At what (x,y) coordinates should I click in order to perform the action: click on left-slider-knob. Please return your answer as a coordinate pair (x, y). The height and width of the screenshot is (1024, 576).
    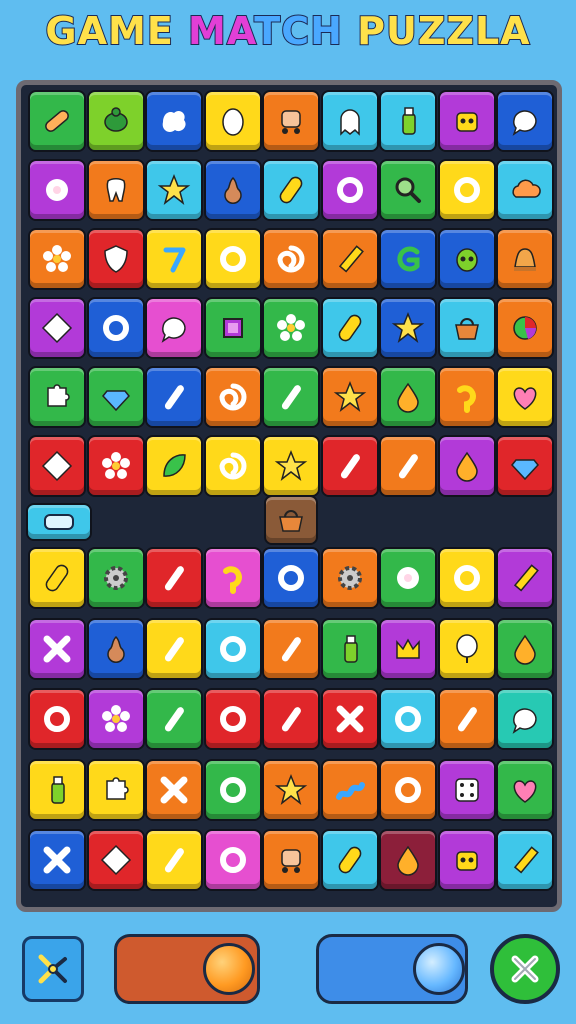
    Looking at the image, I should click on (229, 969).